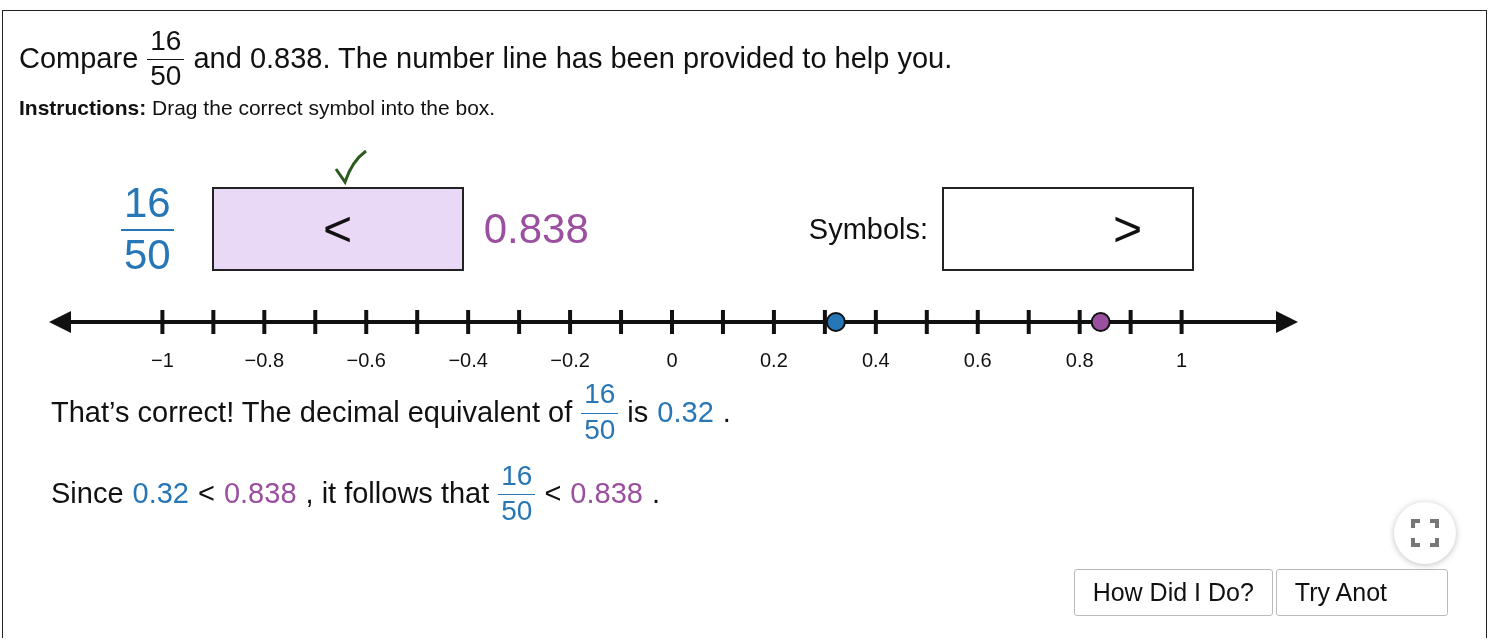  What do you see at coordinates (638, 412) in the screenshot?
I see `sentence-text: is` at bounding box center [638, 412].